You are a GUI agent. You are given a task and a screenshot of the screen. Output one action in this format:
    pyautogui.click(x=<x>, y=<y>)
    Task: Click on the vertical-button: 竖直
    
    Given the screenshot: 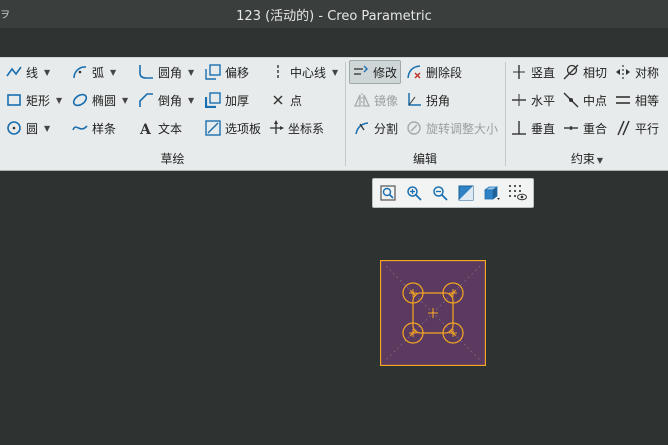 What is the action you would take?
    pyautogui.click(x=533, y=72)
    